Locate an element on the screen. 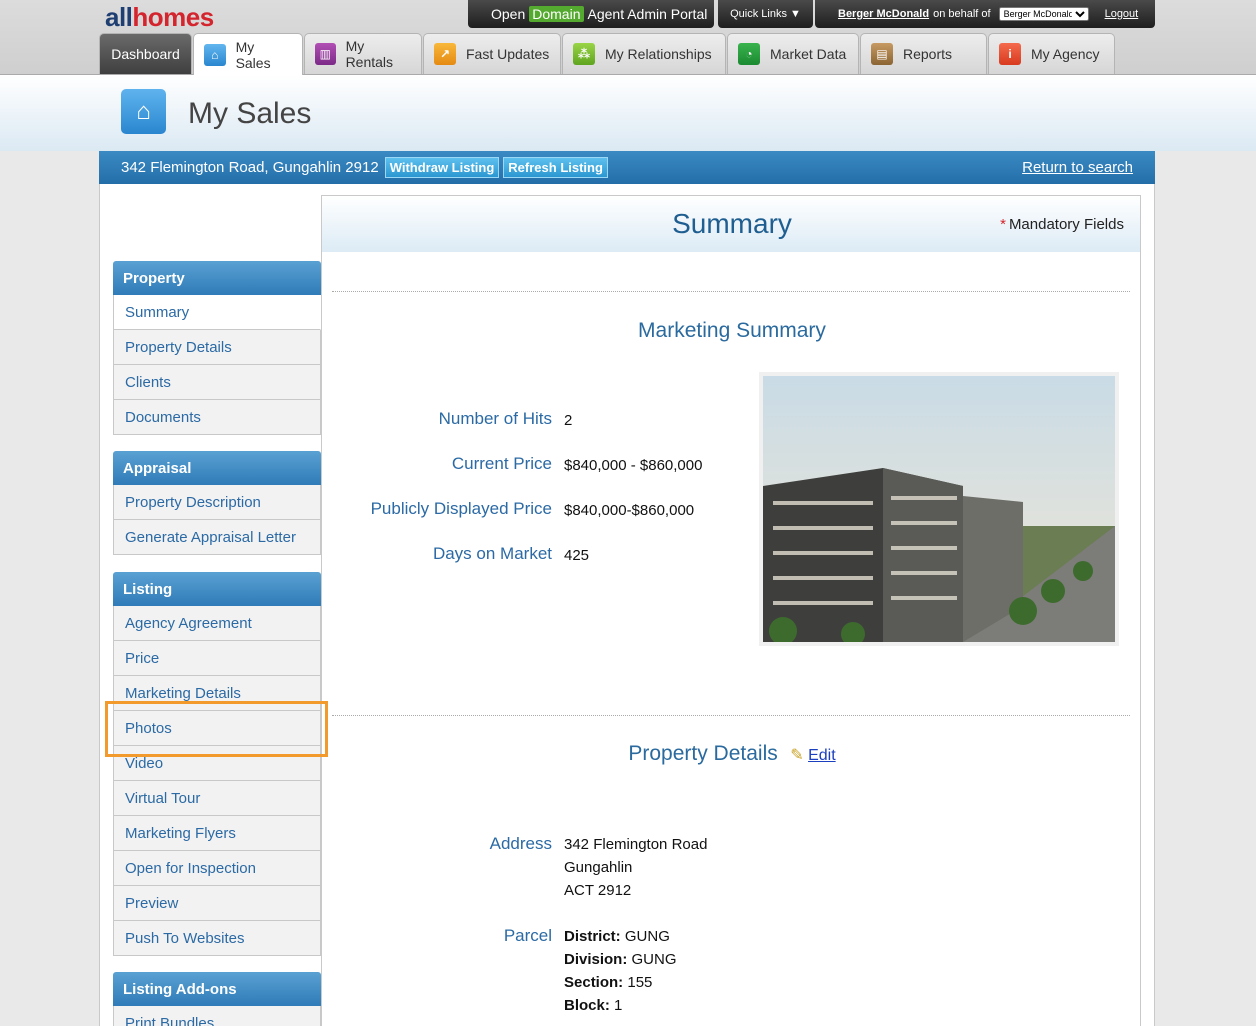 This screenshot has width=1256, height=1026. sidebar-item-open-for-inspection: Open for Inspection is located at coordinates (217, 868).